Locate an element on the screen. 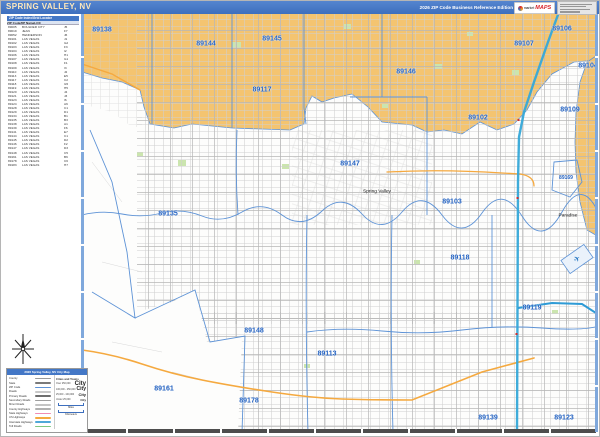 This screenshot has width=600, height=437. zip-code-label: 89138 is located at coordinates (102, 30).